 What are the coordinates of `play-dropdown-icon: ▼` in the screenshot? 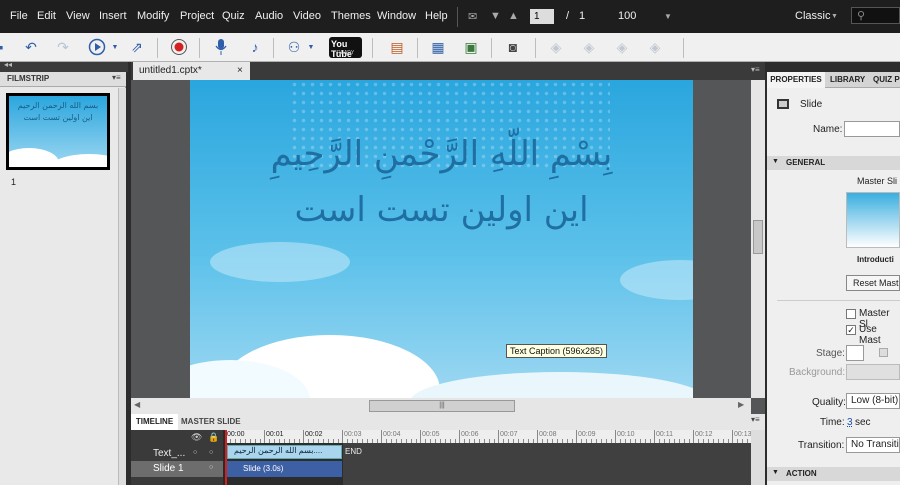 It's located at (115, 47).